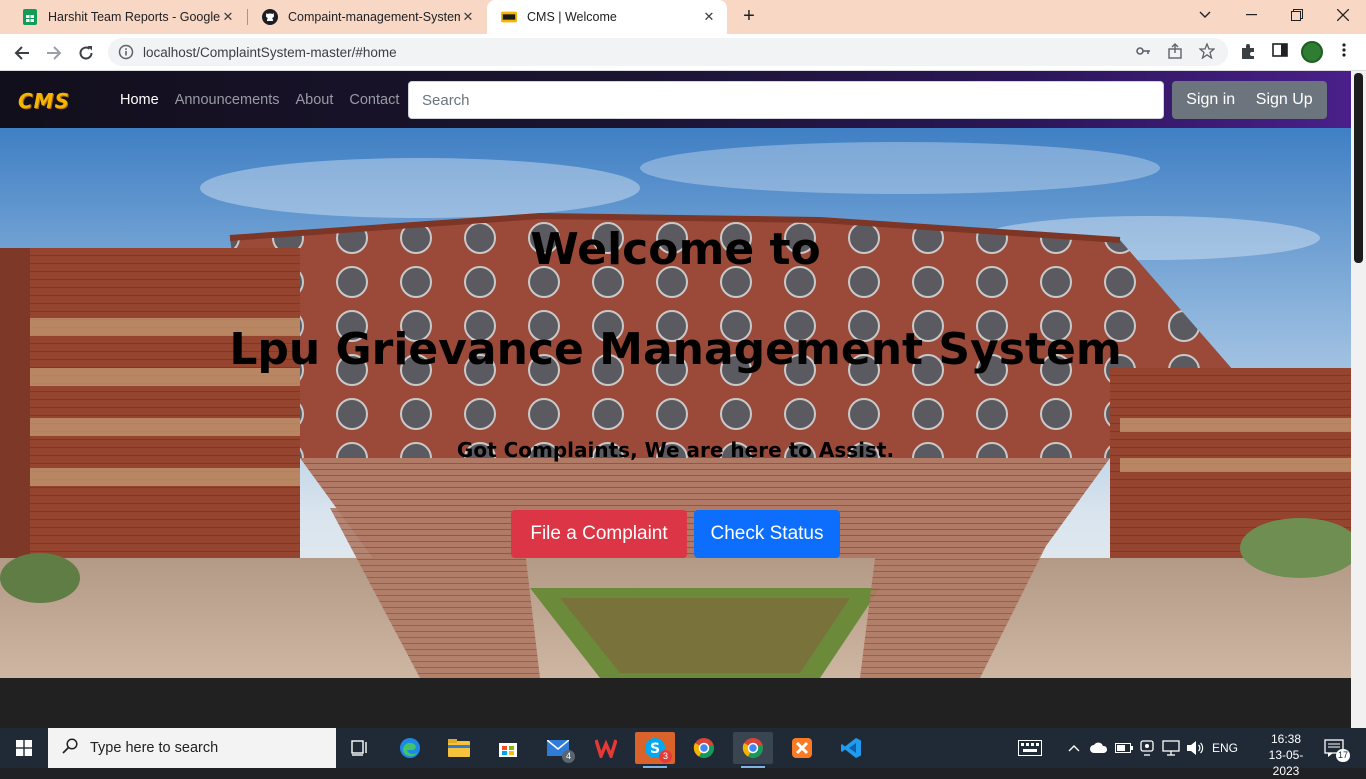 This screenshot has width=1366, height=779. What do you see at coordinates (86, 53) in the screenshot?
I see `reload-icon` at bounding box center [86, 53].